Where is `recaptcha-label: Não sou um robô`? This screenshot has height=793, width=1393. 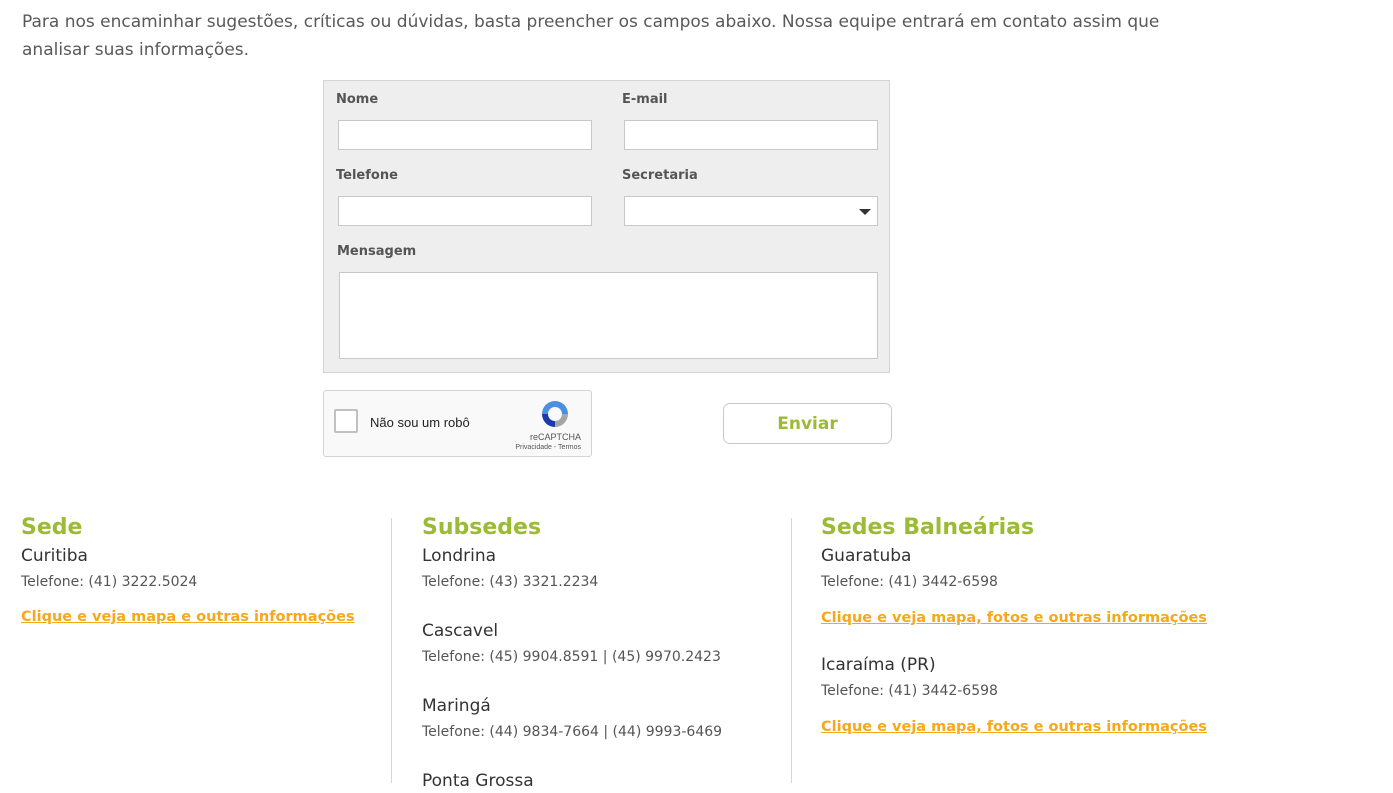
recaptcha-label: Não sou um robô is located at coordinates (420, 422).